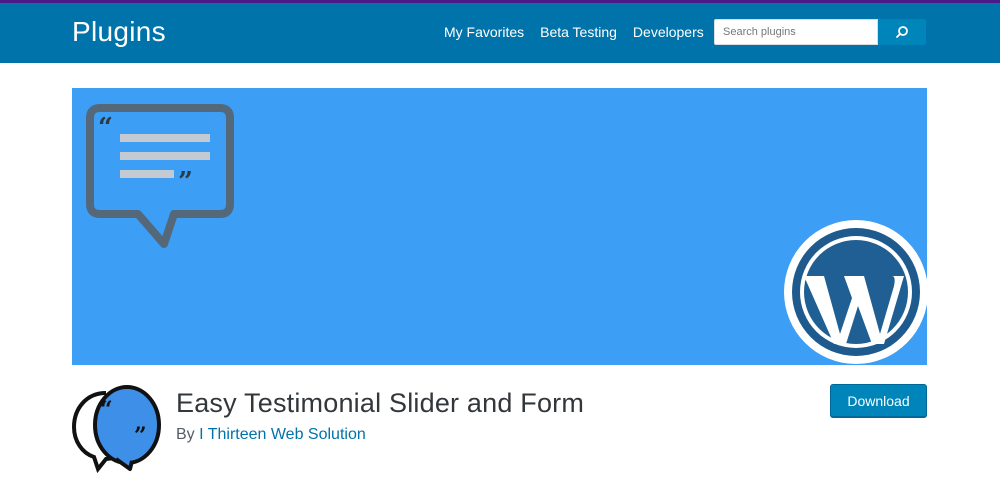 The height and width of the screenshot is (500, 1000). What do you see at coordinates (484, 32) in the screenshot?
I see `nav-my-favorites: My Favorites` at bounding box center [484, 32].